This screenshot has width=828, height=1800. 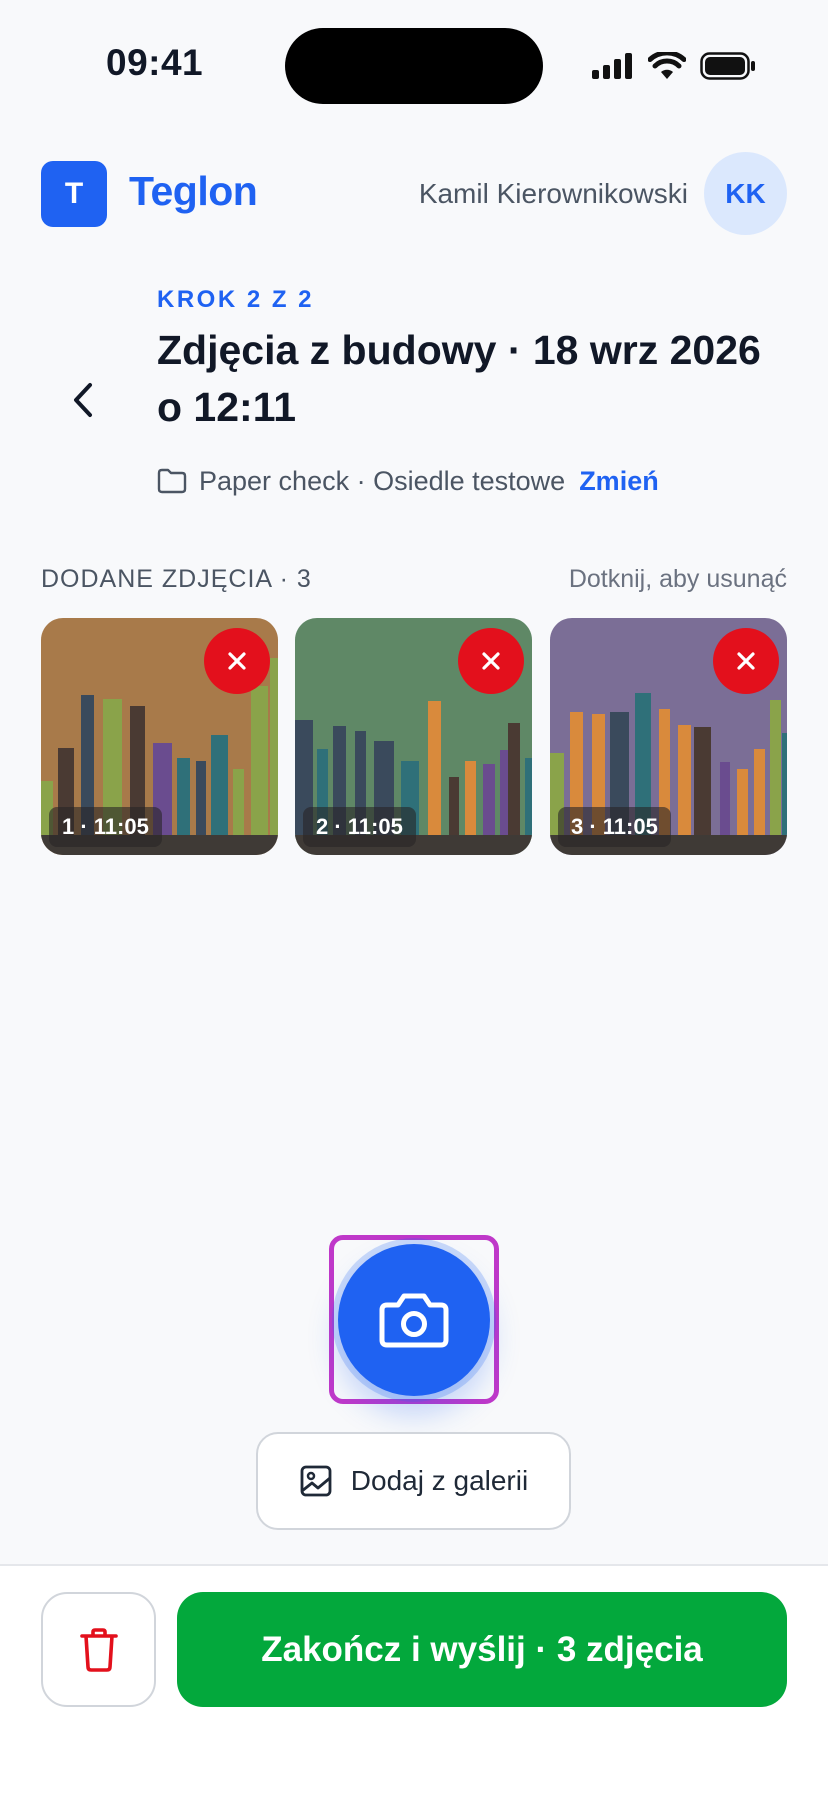 I want to click on add-from-gallery-button: Dodaj z galerii, so click(x=413, y=1481).